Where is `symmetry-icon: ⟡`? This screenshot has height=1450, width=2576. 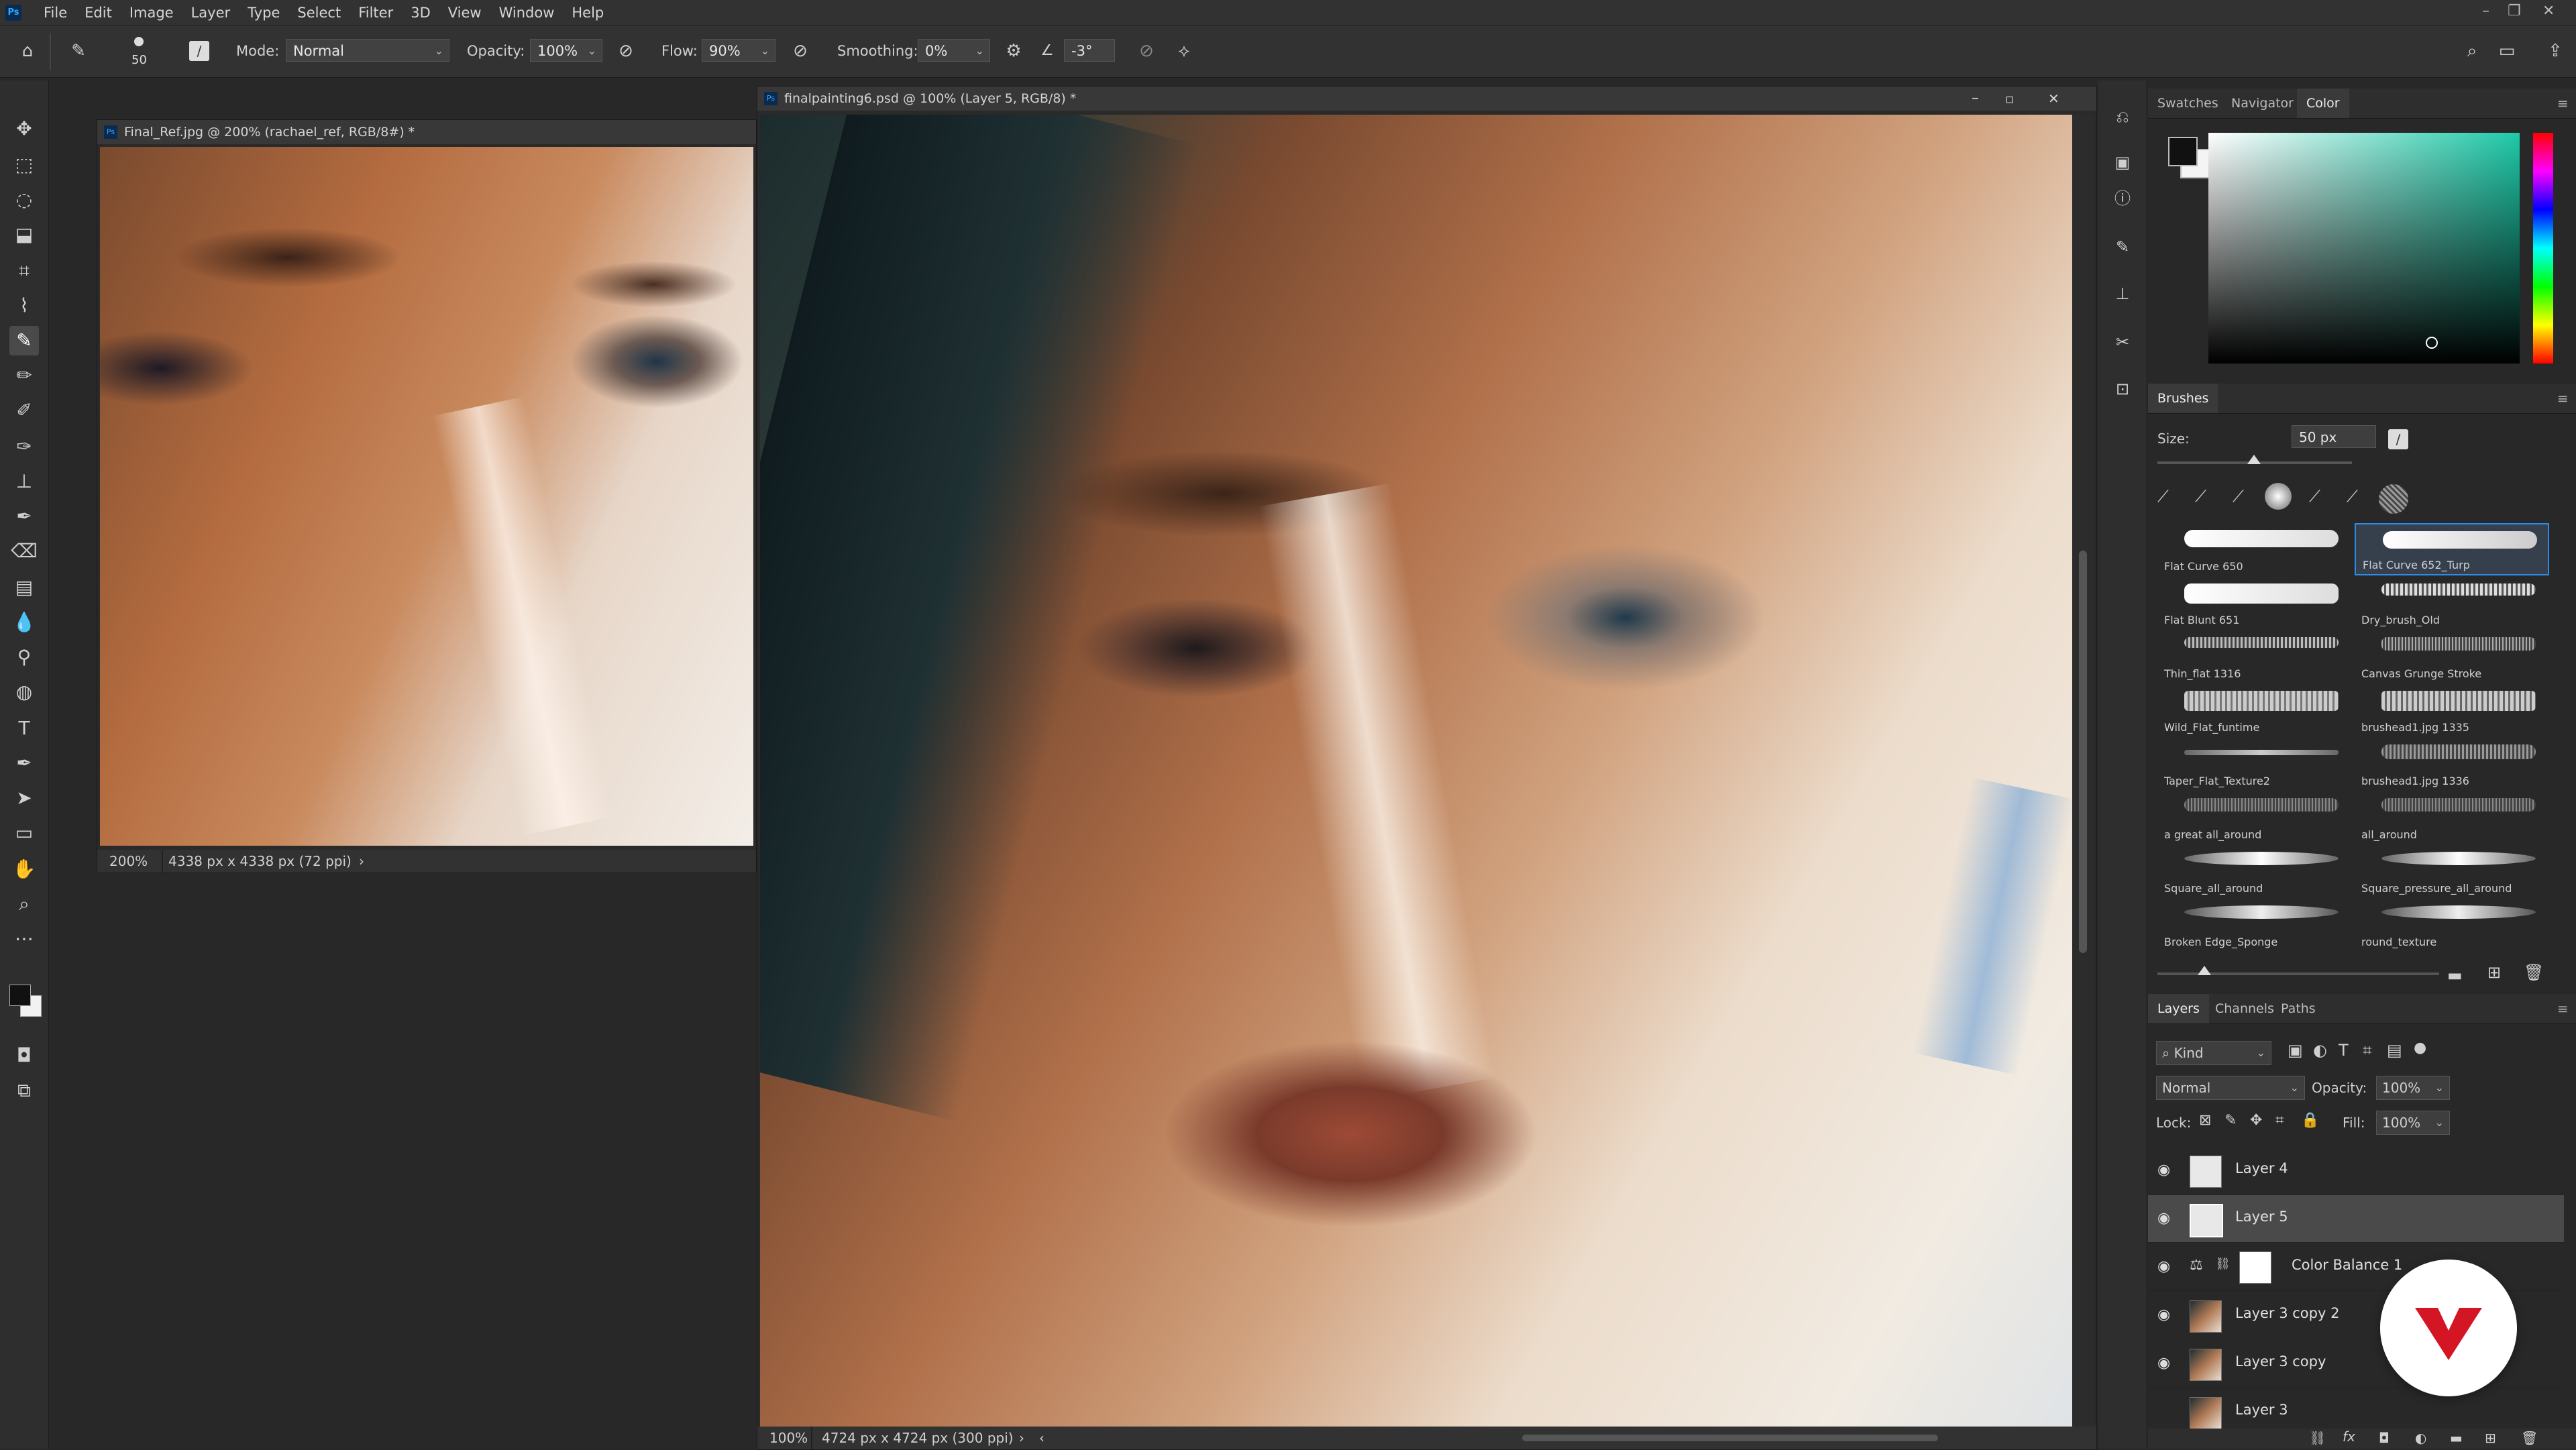 symmetry-icon: ⟡ is located at coordinates (1184, 51).